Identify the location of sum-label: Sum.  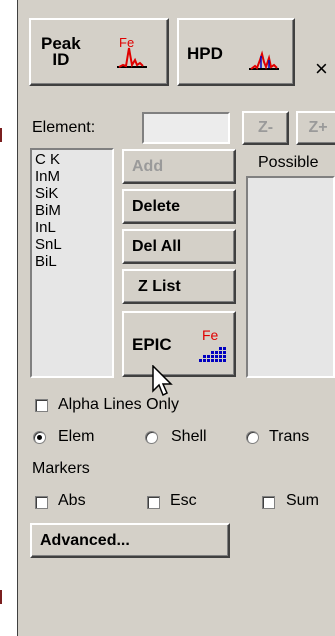
(302, 500).